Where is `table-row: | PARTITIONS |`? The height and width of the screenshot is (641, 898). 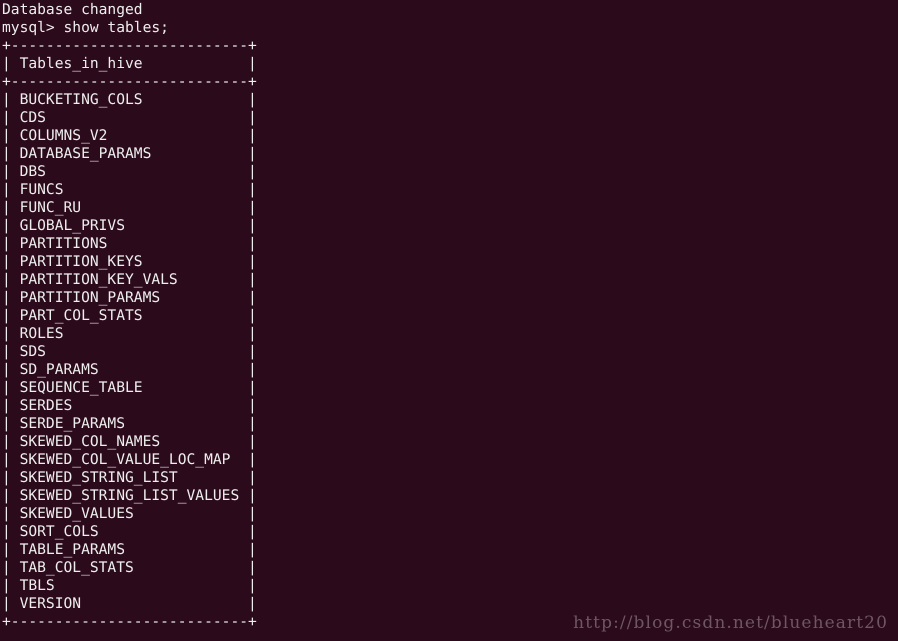 table-row: | PARTITIONS | is located at coordinates (129, 243).